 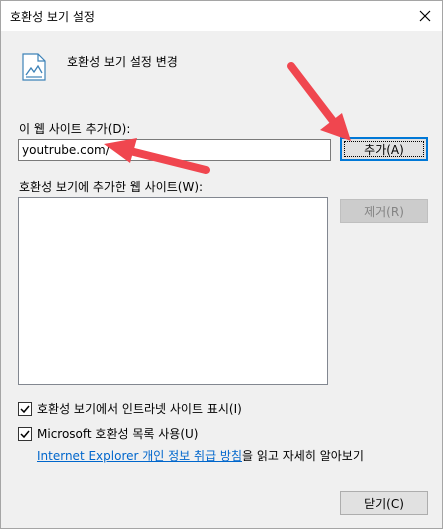 I want to click on add-site-label: 이 웹 사이트 추가(D):, so click(x=75, y=129).